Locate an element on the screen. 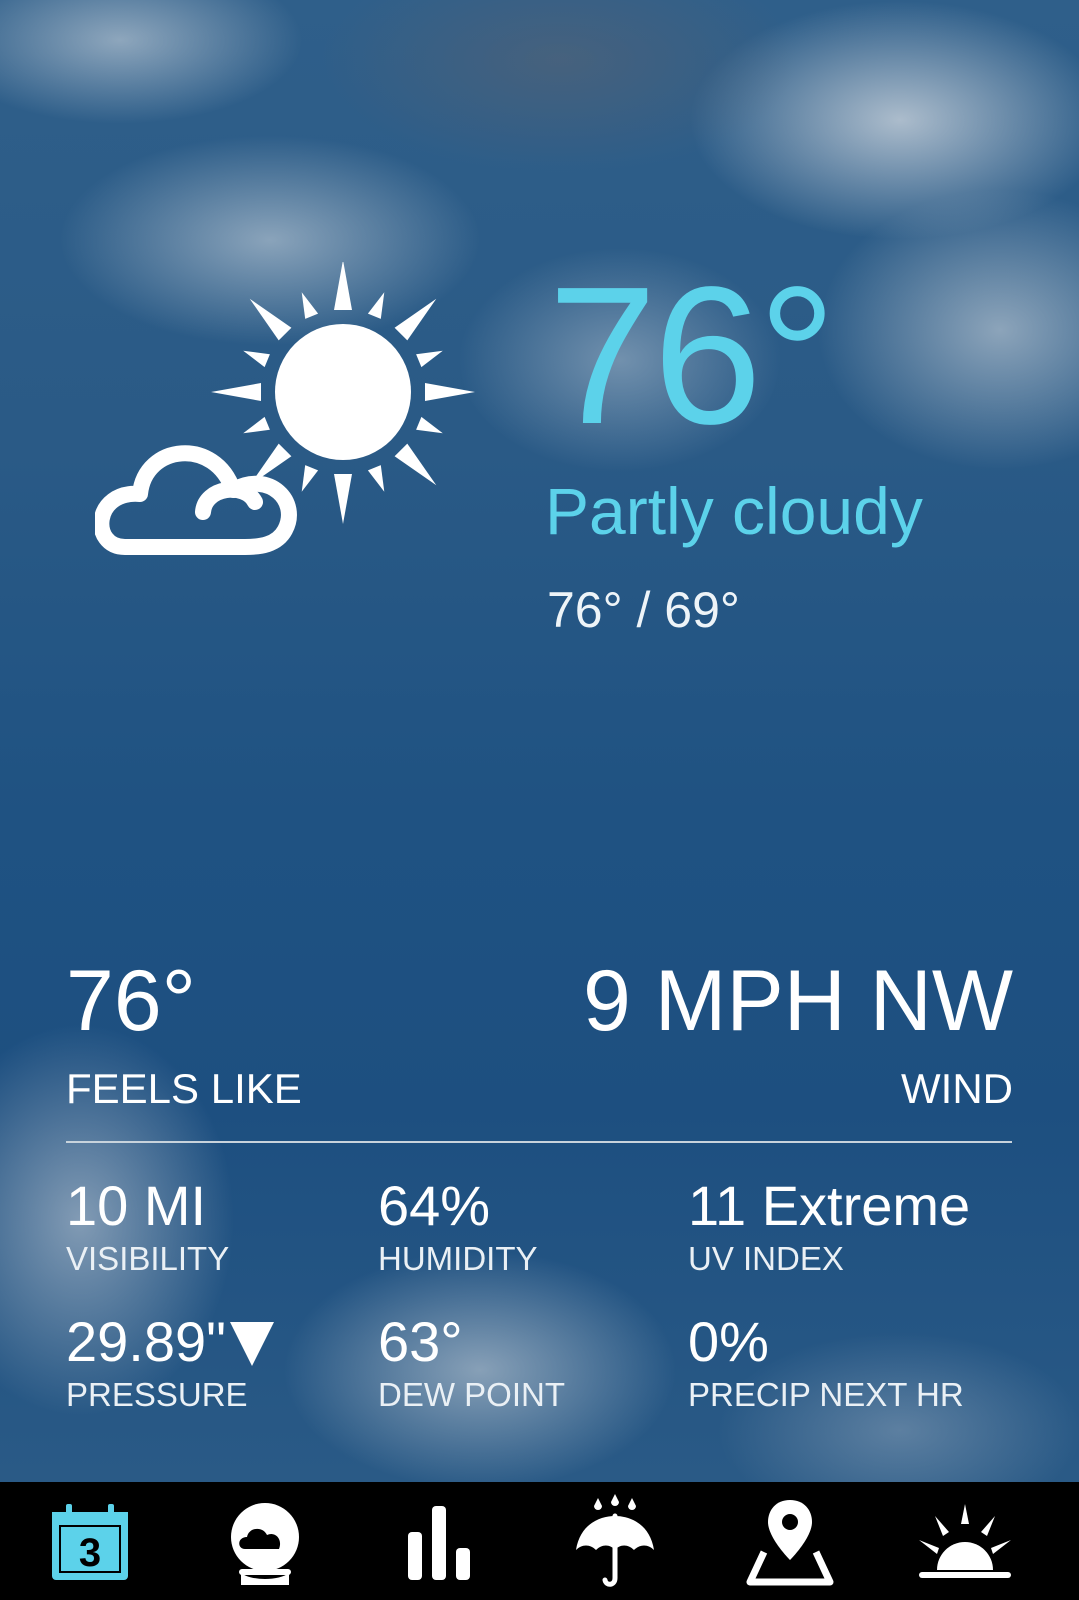 This screenshot has height=1600, width=1079. condition-text: Partly cloudy is located at coordinates (734, 511).